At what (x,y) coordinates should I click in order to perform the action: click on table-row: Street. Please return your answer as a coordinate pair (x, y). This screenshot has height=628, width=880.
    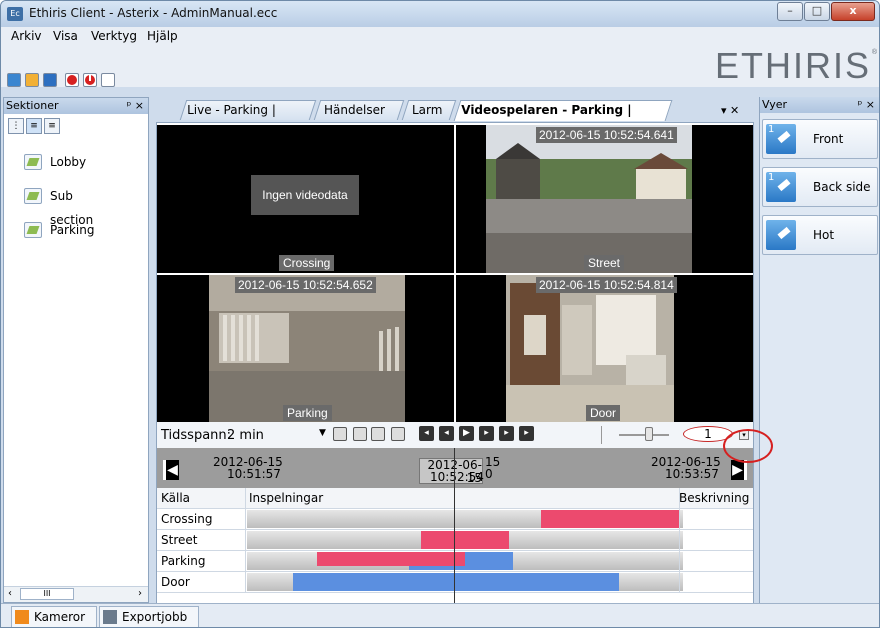
    Looking at the image, I should click on (455, 540).